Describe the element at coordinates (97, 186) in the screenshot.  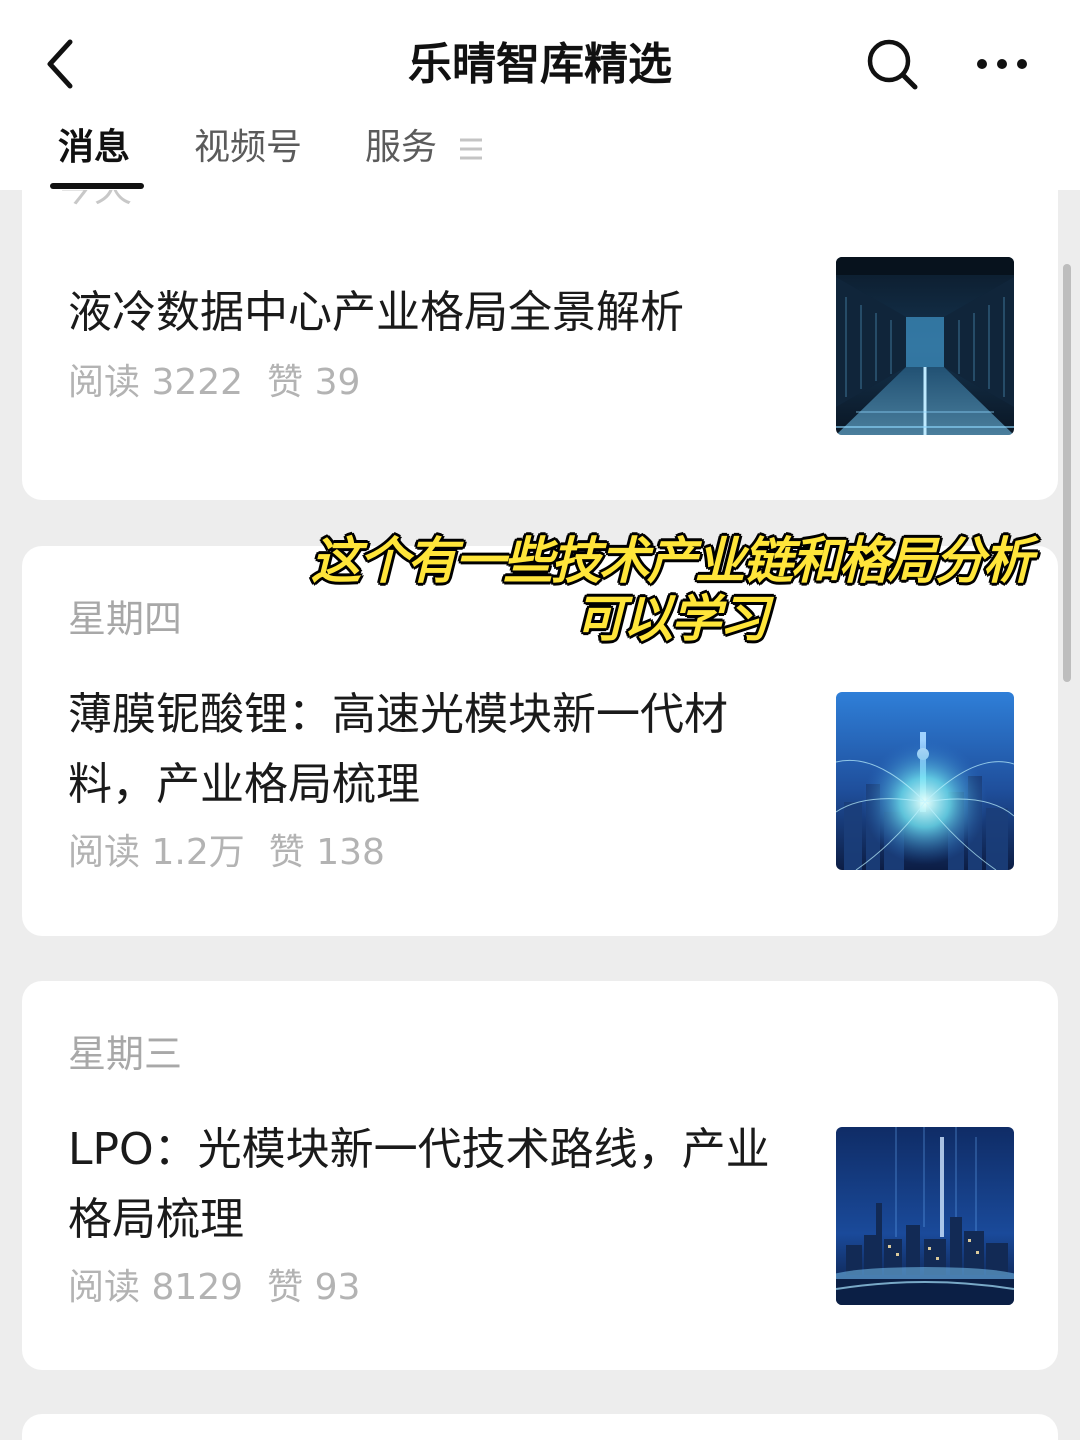
I see `active-tab-indicator` at that location.